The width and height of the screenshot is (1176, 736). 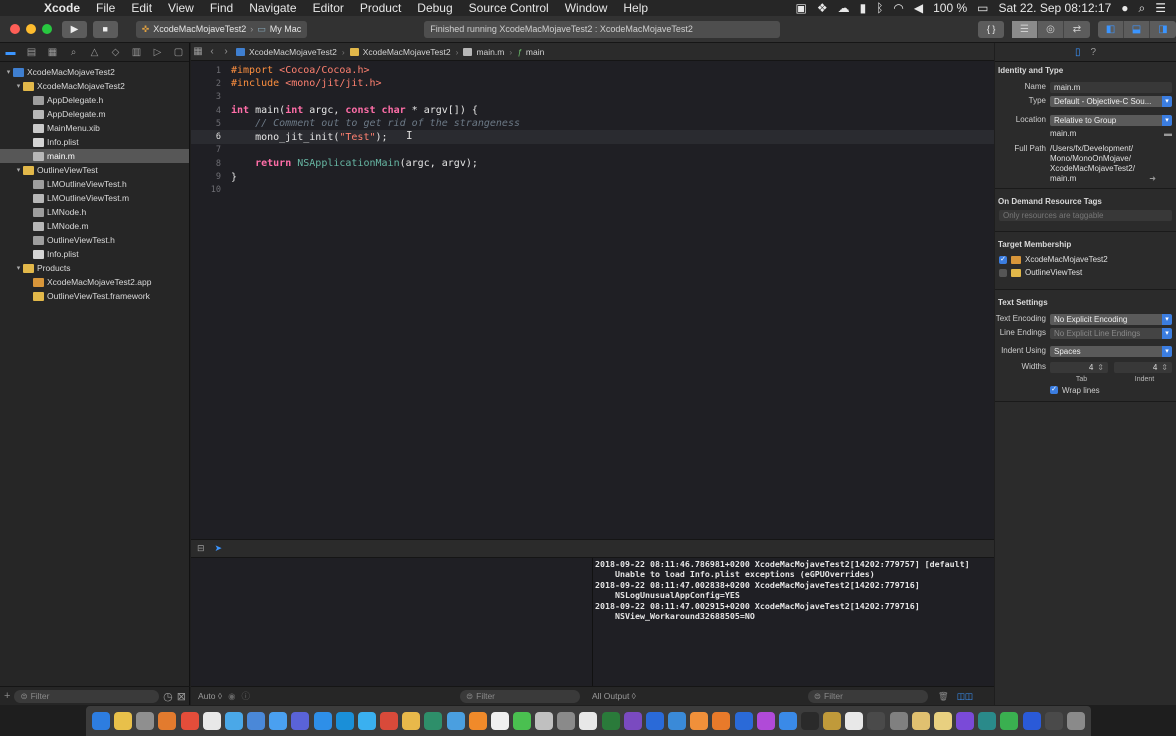 I want to click on code-line: 9}, so click(x=592, y=176).